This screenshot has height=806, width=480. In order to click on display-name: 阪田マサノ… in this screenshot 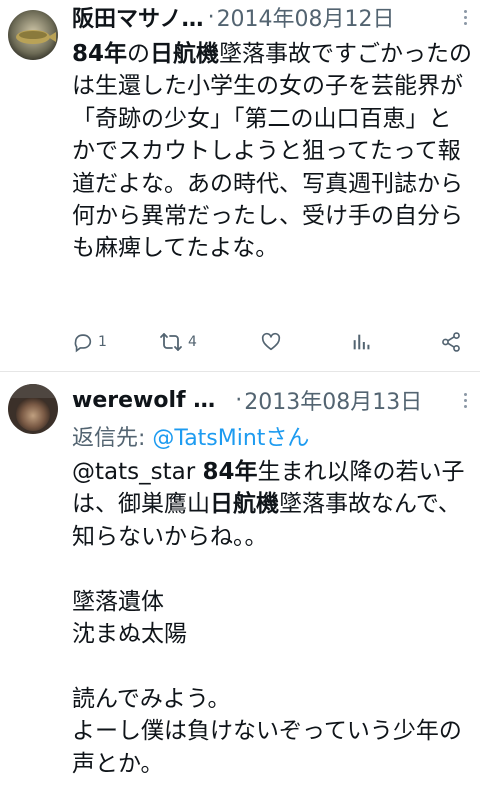, I will do `click(138, 17)`.